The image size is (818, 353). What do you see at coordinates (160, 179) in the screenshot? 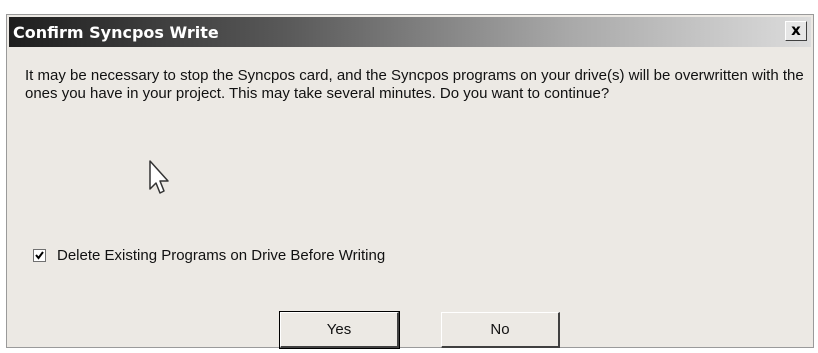
I see `mouse-pointer-icon` at bounding box center [160, 179].